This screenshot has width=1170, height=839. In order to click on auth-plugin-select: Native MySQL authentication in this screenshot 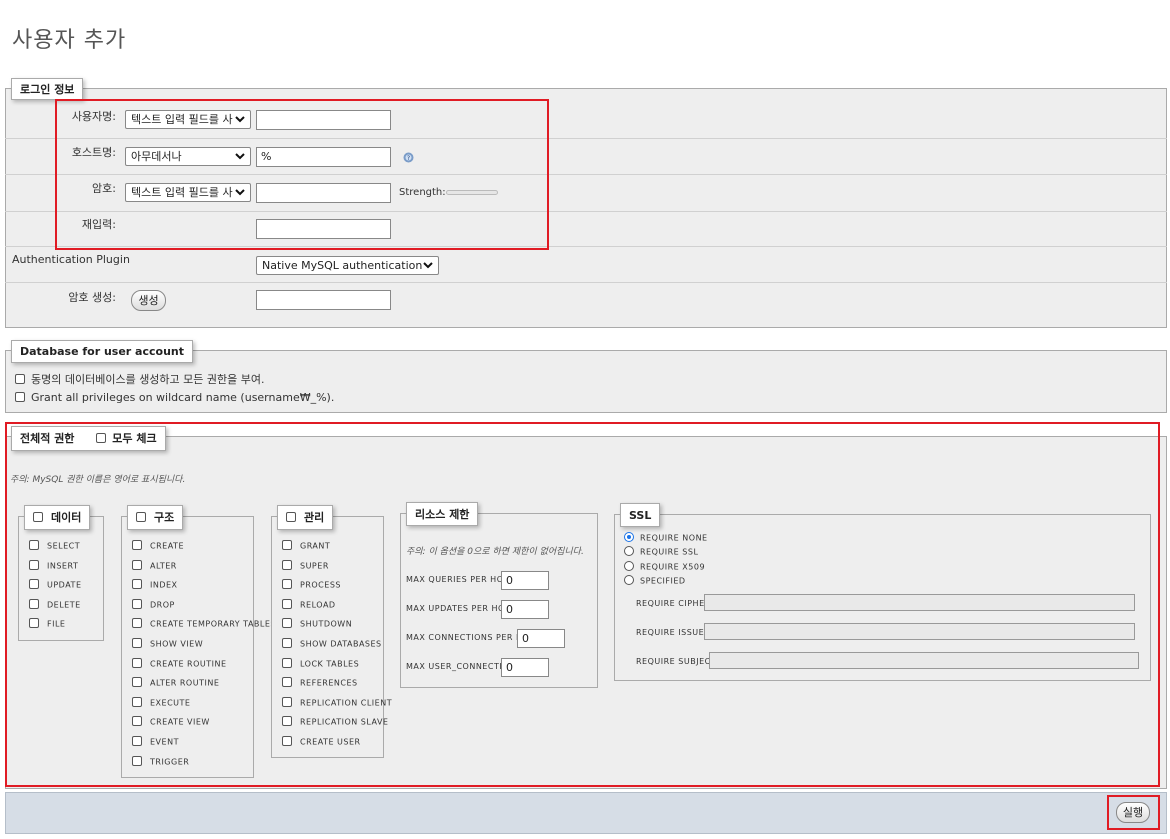, I will do `click(347, 265)`.